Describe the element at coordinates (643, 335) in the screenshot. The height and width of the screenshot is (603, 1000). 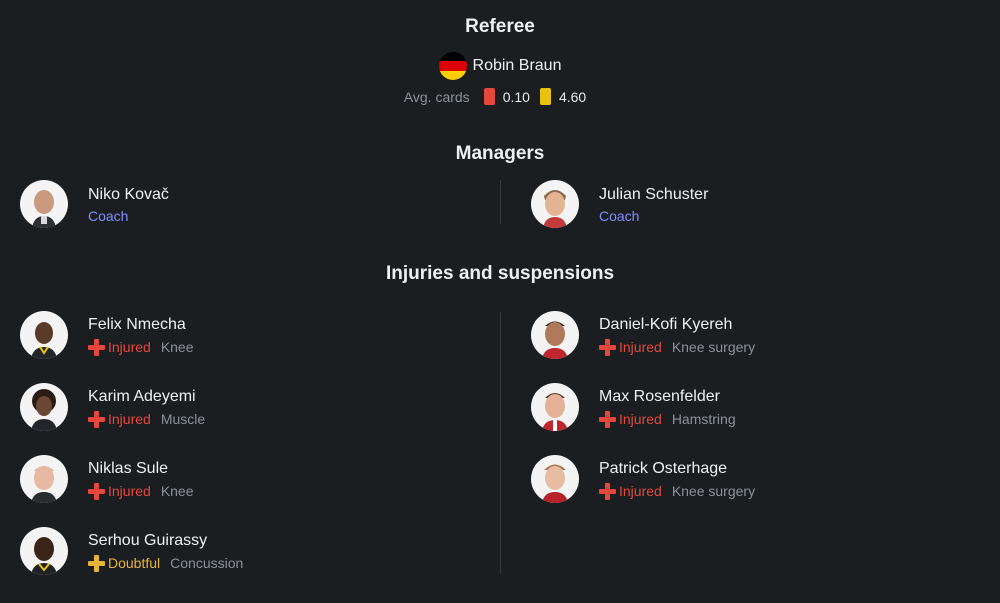
I see `injury-item: Daniel-Kofi Kyereh Injured Knee surgery` at that location.